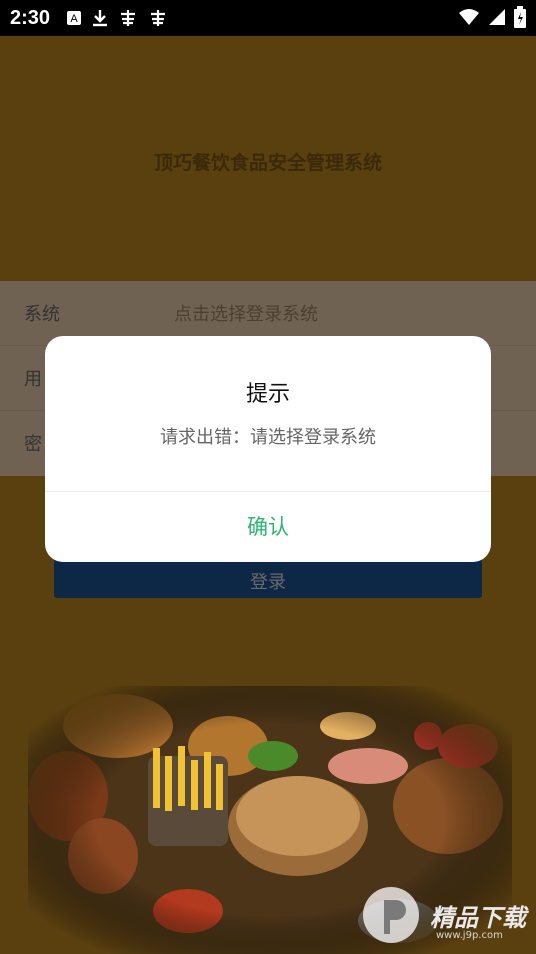 The image size is (536, 954). Describe the element at coordinates (268, 527) in the screenshot. I see `confirm-button: 确认` at that location.